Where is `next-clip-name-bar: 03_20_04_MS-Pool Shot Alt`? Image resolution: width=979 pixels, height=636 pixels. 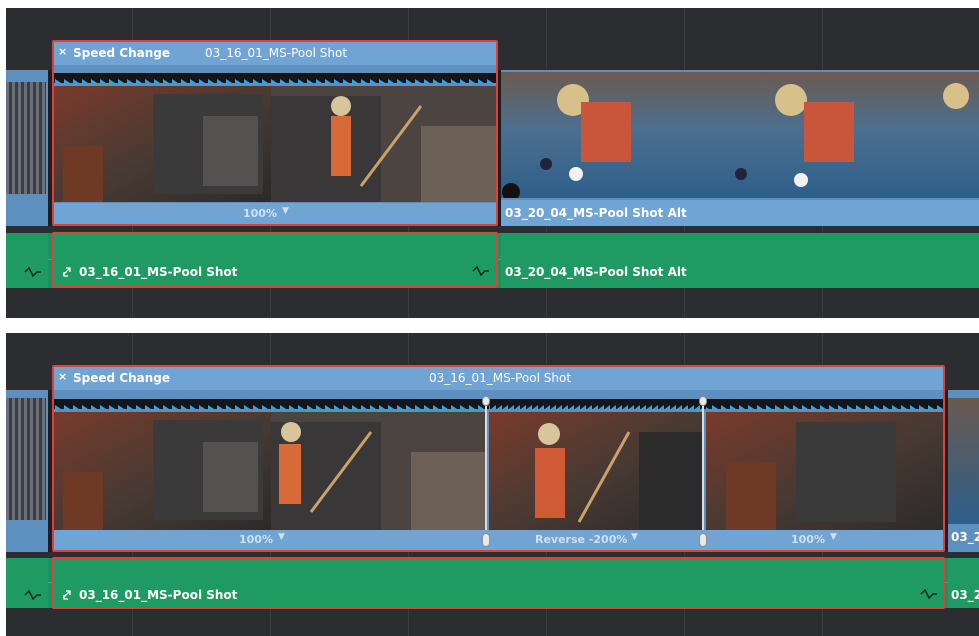
next-clip-name-bar: 03_20_04_MS-Pool Shot Alt is located at coordinates (740, 213).